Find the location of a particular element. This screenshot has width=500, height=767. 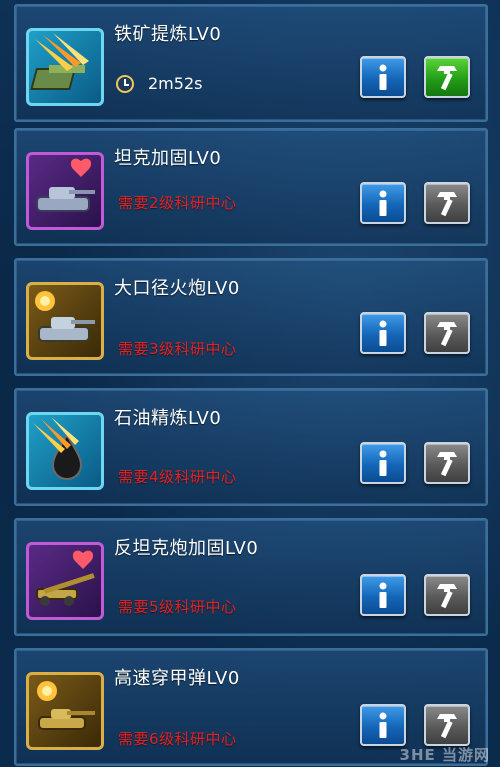

watermark: 3HE 当游网 is located at coordinates (444, 755).